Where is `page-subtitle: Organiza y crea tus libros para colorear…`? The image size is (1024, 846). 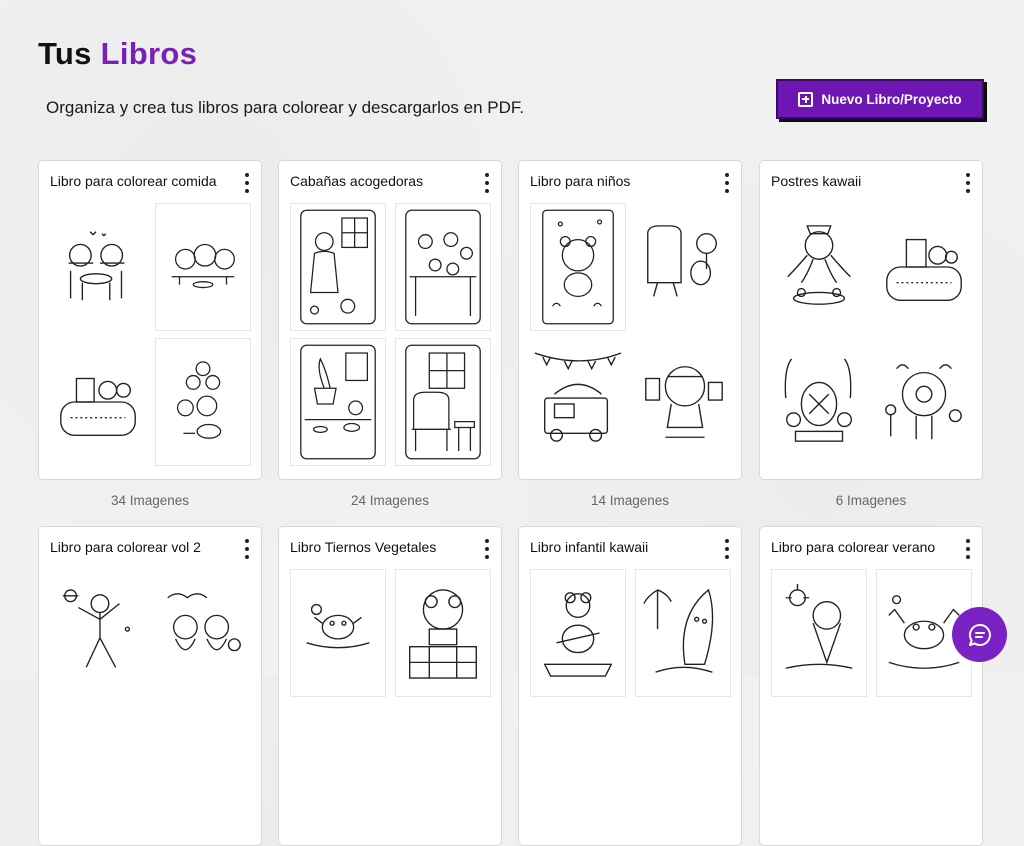
page-subtitle: Organiza y crea tus libros para colorear… is located at coordinates (285, 107).